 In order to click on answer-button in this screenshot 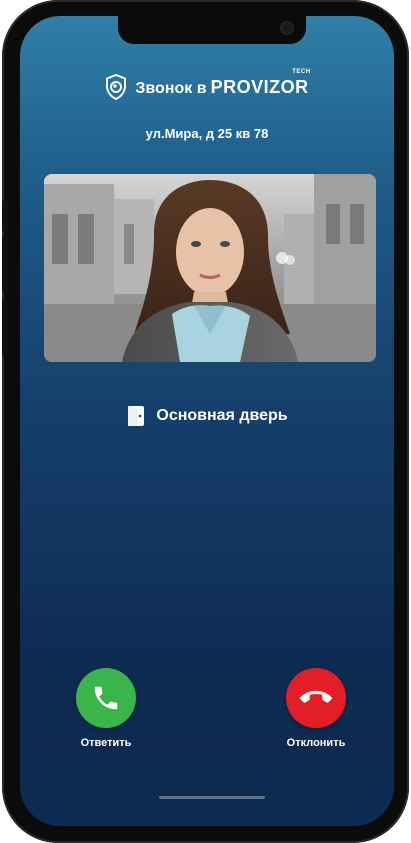, I will do `click(106, 698)`.